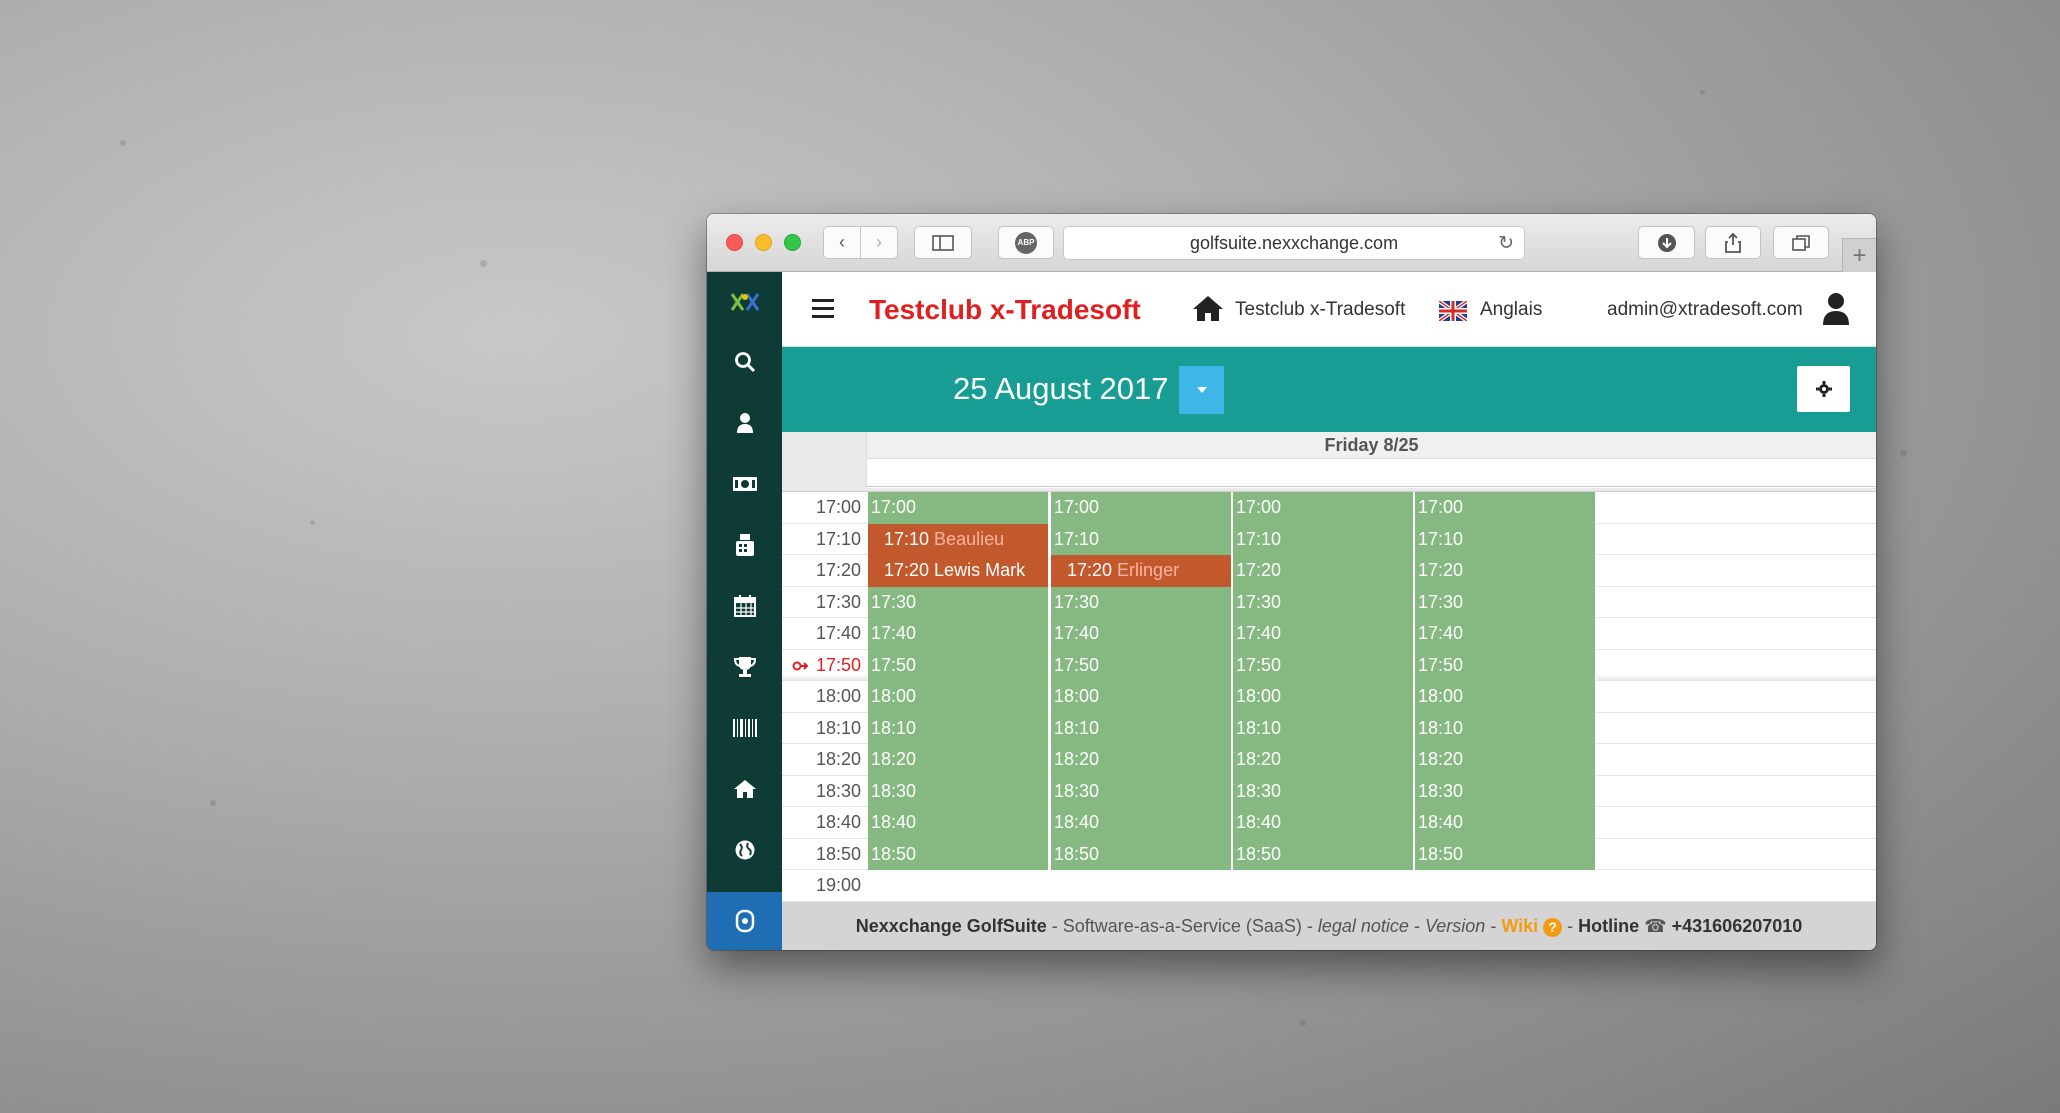 This screenshot has height=1113, width=2060. What do you see at coordinates (838, 538) in the screenshot?
I see `time-label: 17:10` at bounding box center [838, 538].